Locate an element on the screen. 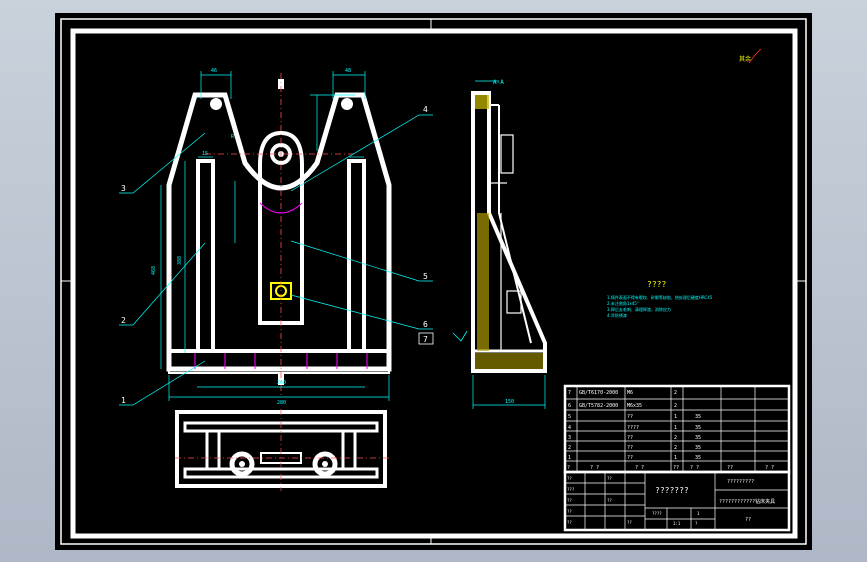 This screenshot has width=867, height=562. bom-cell-no: 7 is located at coordinates (569, 393).